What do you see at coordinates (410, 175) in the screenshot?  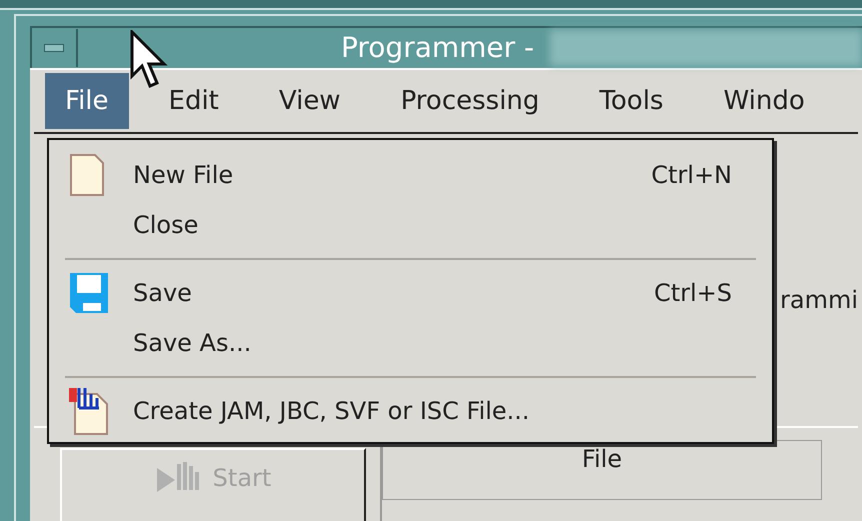 I see `menu-item: New File Ctrl+N` at bounding box center [410, 175].